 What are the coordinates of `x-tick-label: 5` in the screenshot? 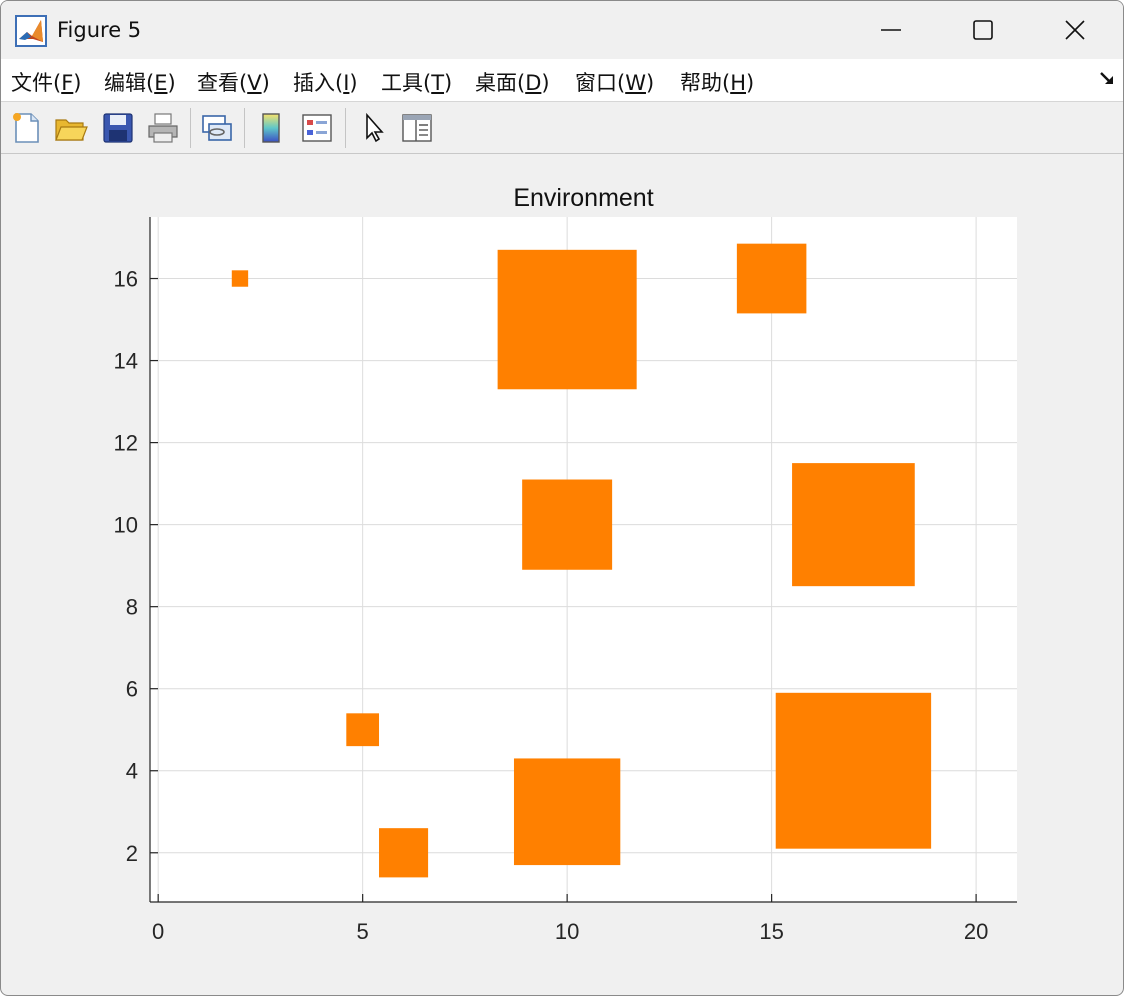 It's located at (363, 931).